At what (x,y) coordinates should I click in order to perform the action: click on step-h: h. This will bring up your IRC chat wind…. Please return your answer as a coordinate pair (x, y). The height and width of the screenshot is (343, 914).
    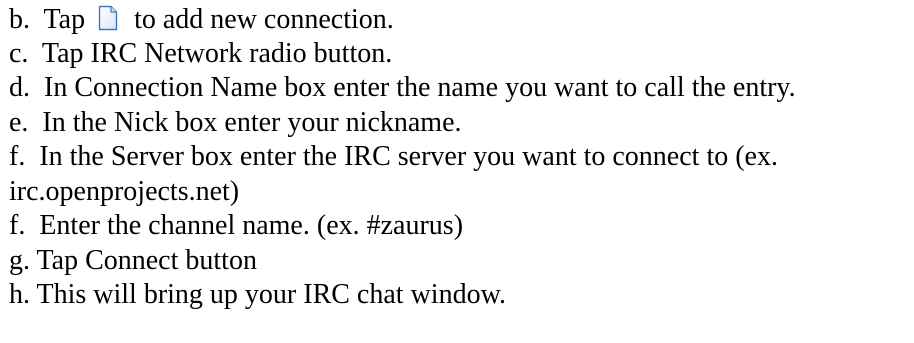
    Looking at the image, I should click on (257, 294).